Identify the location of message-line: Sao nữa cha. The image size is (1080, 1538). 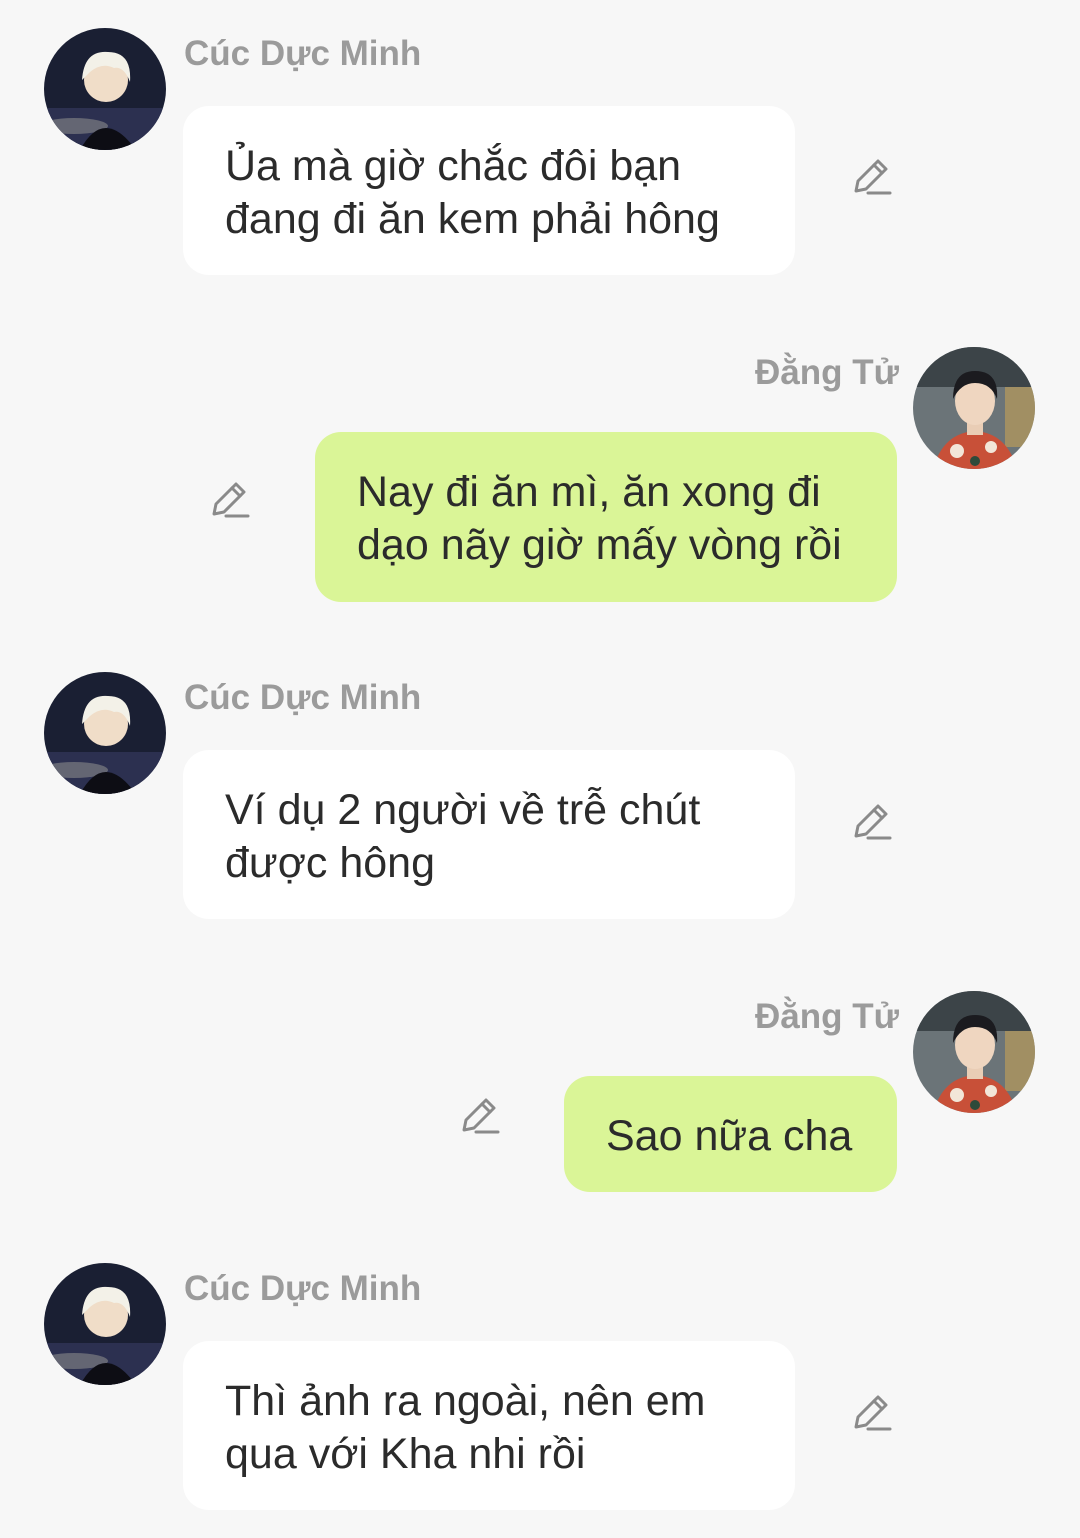
(729, 1136).